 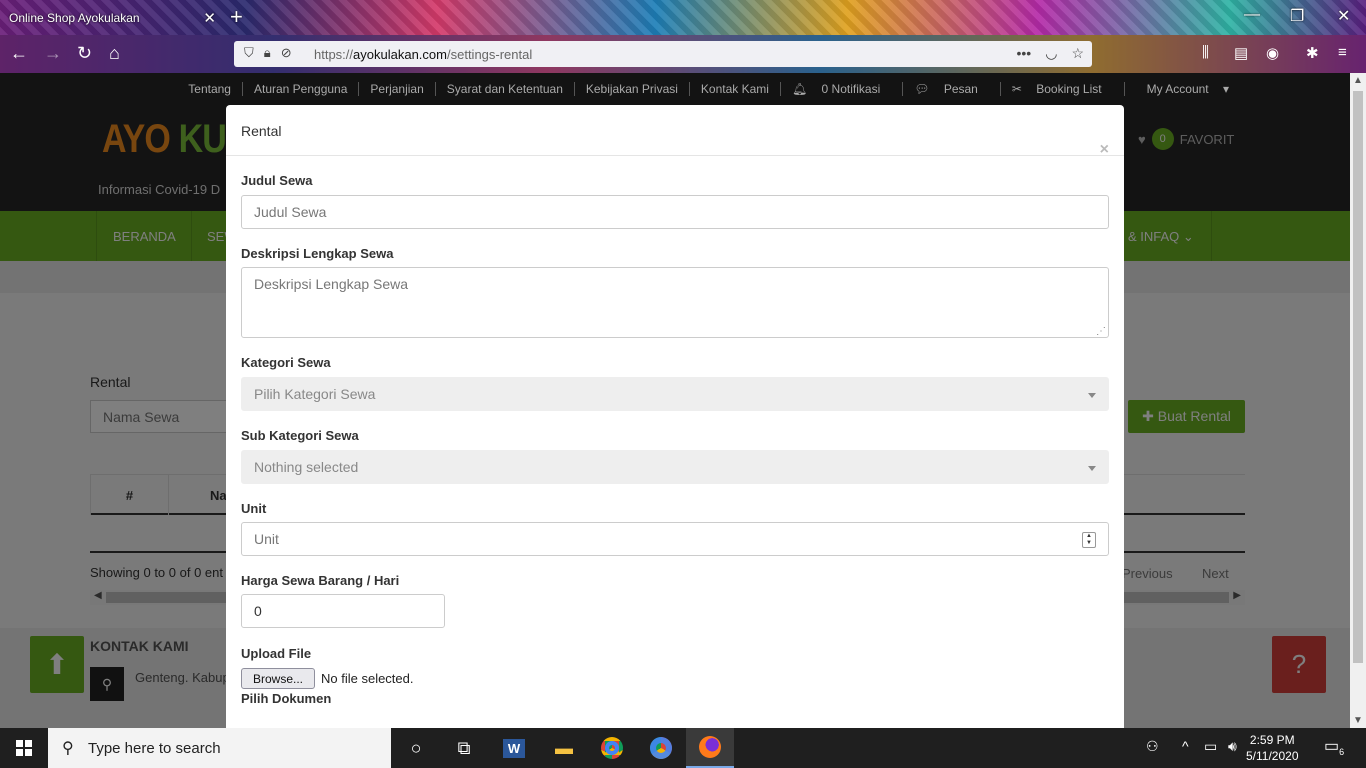 I want to click on more-actions-icon: •••, so click(x=1024, y=53).